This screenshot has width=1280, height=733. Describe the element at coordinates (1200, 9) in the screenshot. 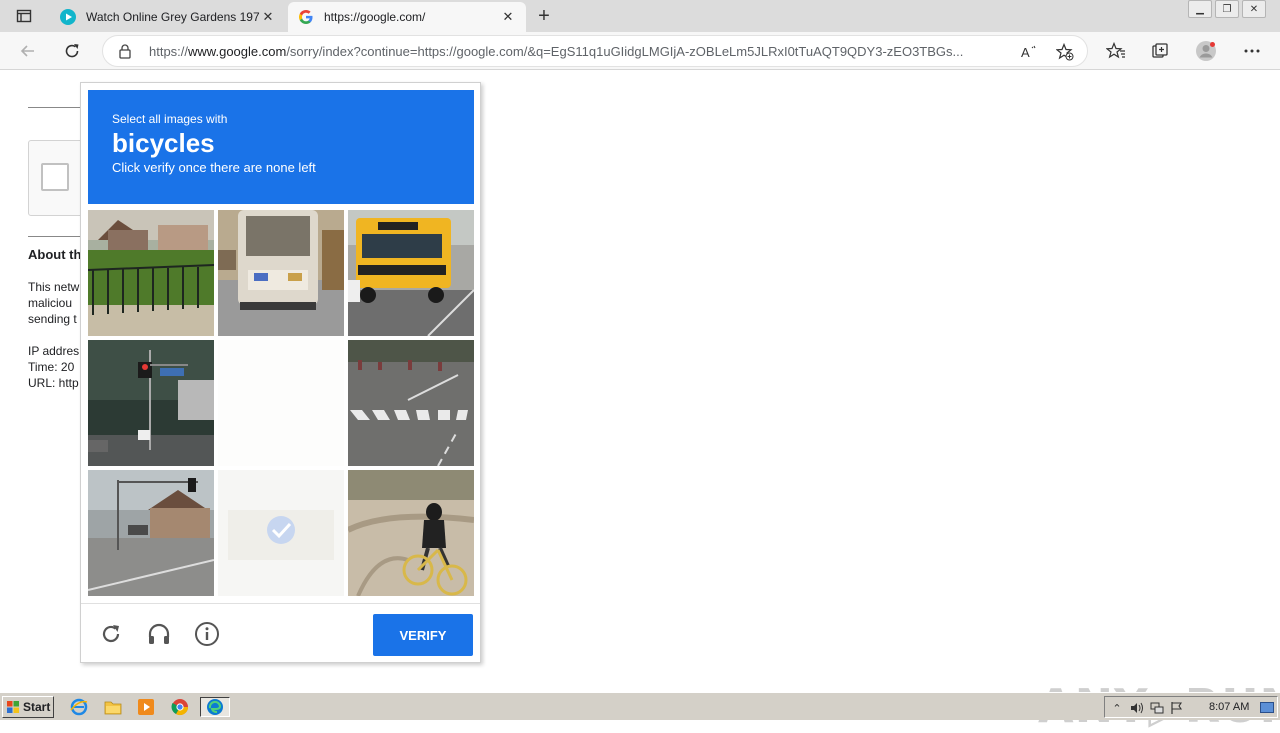

I see `minimize-icon: ▁` at that location.